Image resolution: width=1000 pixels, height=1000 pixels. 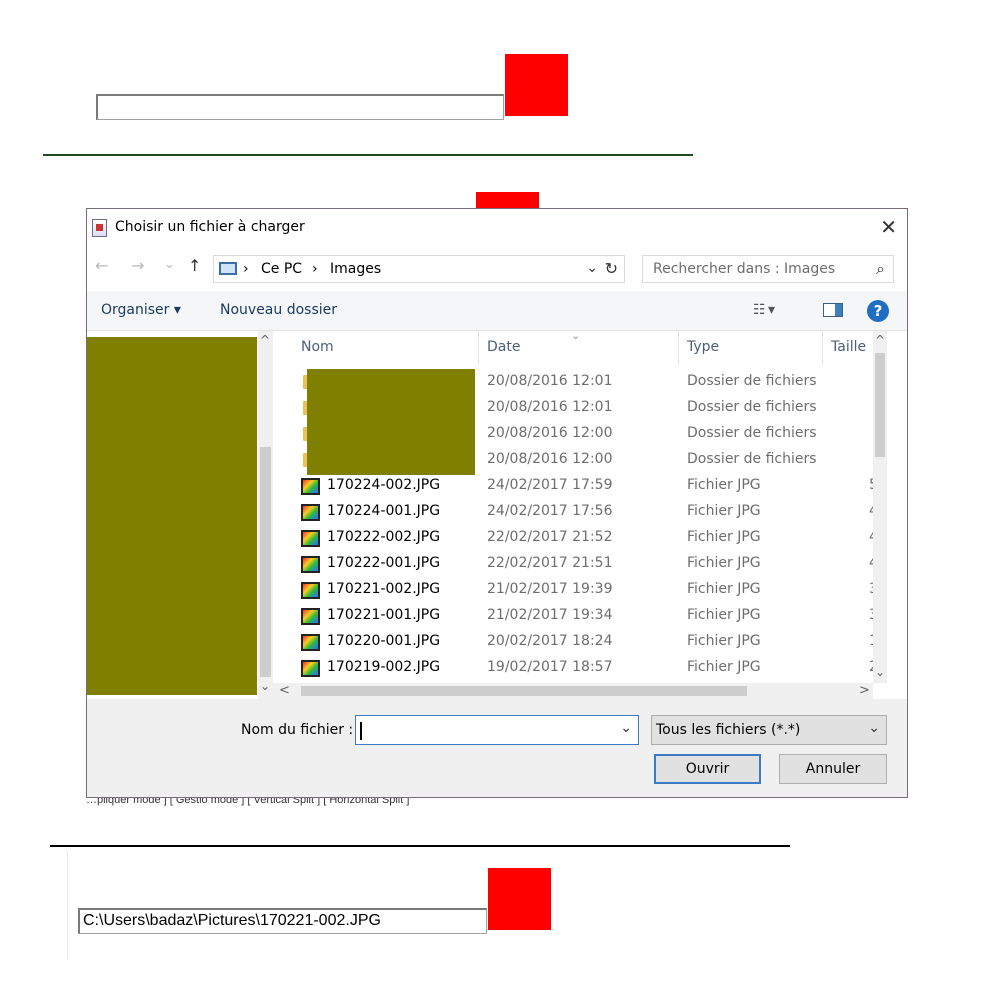 What do you see at coordinates (626, 728) in the screenshot?
I see `filename-history-chevron-icon: ⌄` at bounding box center [626, 728].